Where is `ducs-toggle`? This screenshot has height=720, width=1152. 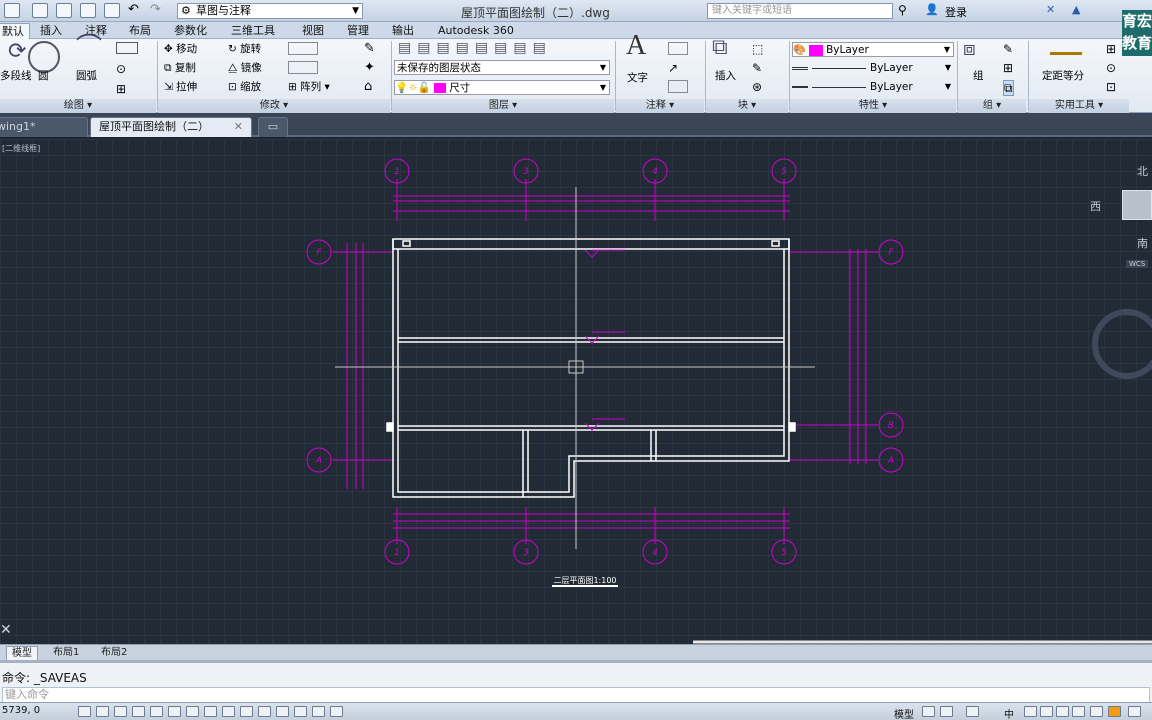 ducs-toggle is located at coordinates (228, 711).